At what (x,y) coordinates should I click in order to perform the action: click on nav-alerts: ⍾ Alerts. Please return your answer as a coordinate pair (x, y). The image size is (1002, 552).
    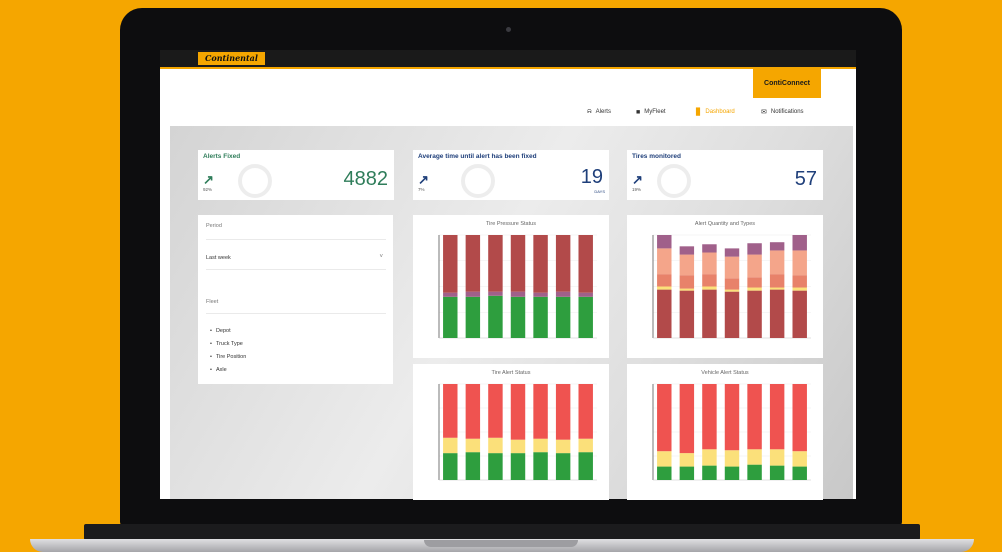
    Looking at the image, I should click on (599, 112).